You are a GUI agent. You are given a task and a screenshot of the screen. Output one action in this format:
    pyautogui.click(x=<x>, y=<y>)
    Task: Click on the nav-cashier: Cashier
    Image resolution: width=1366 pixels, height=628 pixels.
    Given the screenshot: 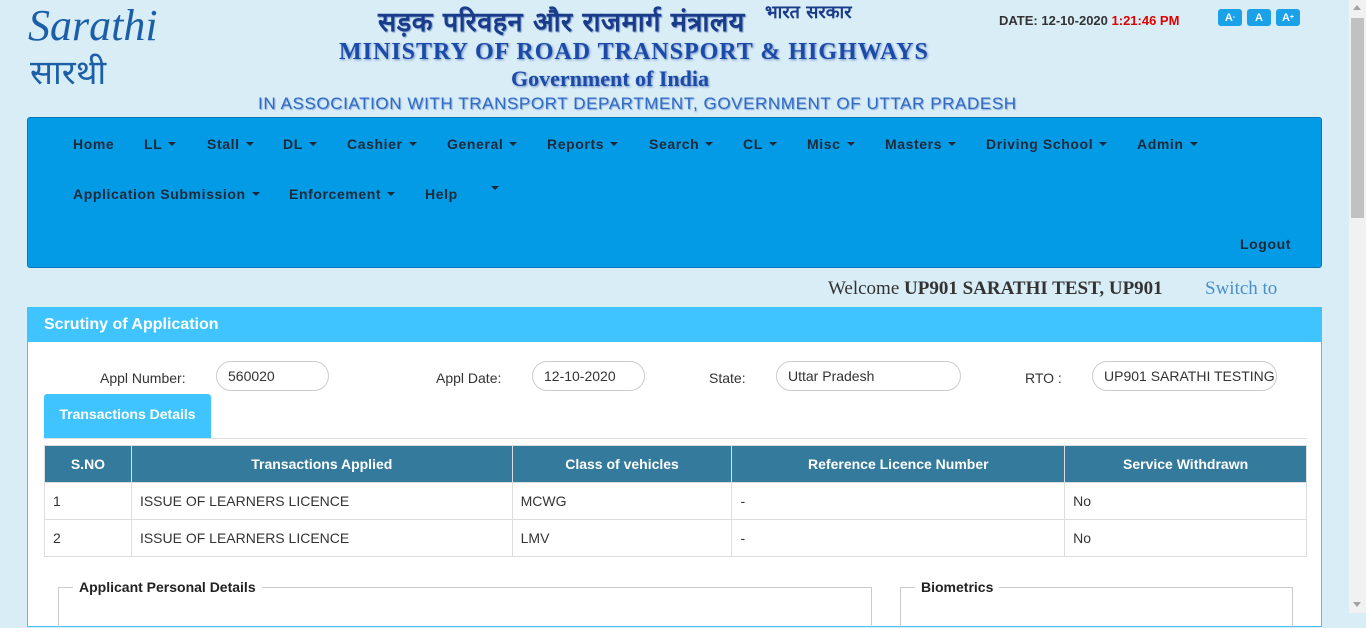 What is the action you would take?
    pyautogui.click(x=382, y=144)
    